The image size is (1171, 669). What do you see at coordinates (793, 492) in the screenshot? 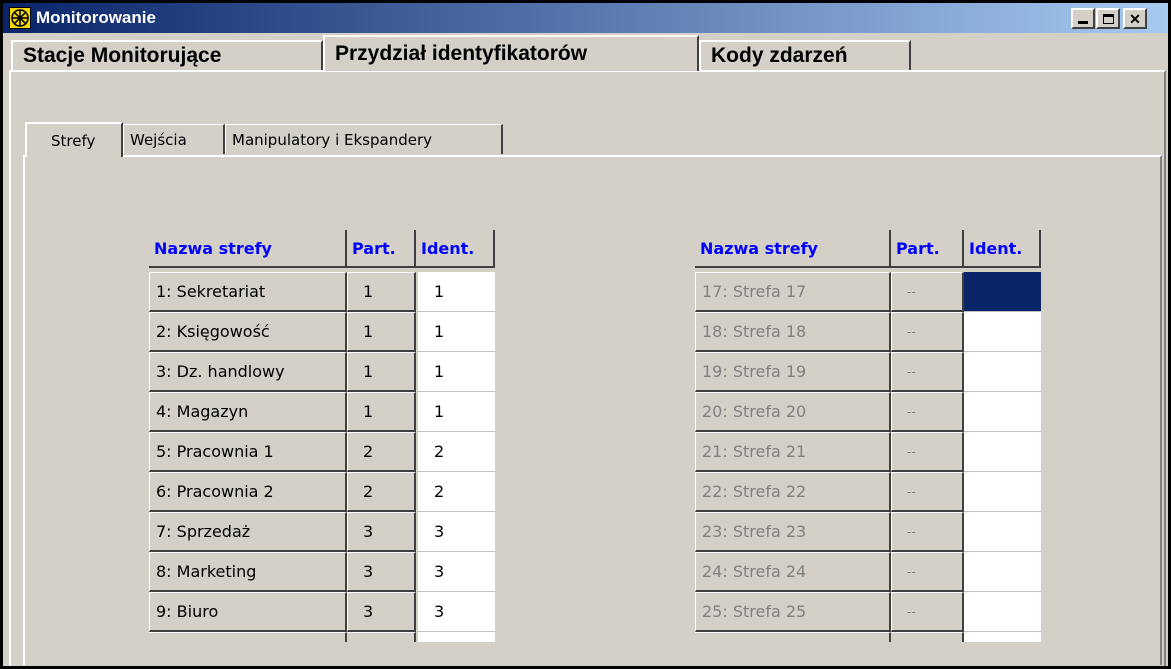
I see `zone-name-cell: 22: Strefa 22` at bounding box center [793, 492].